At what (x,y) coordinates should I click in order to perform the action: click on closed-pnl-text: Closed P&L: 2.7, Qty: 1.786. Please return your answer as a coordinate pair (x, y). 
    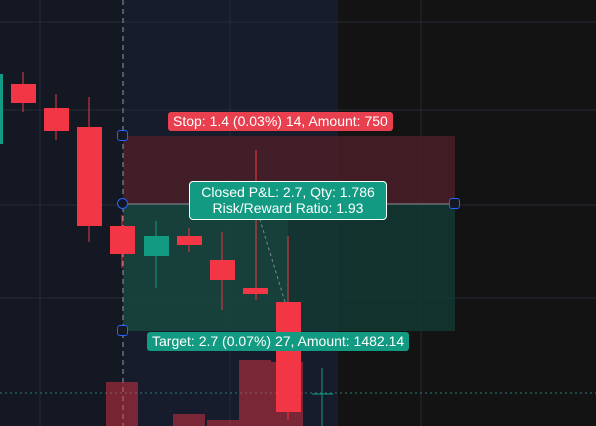
    Looking at the image, I should click on (288, 192).